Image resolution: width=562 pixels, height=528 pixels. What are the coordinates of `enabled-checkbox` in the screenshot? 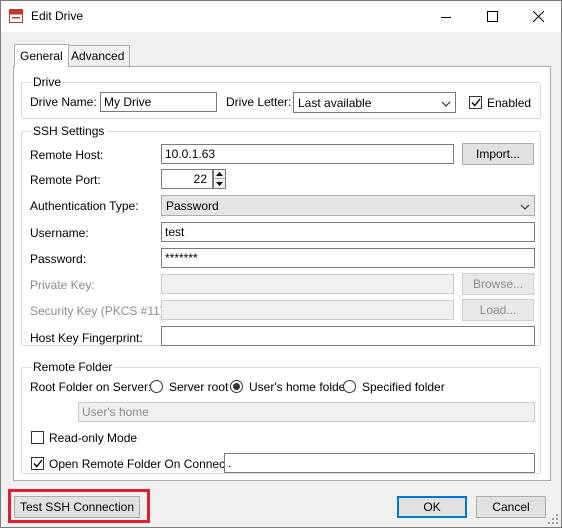 It's located at (475, 102).